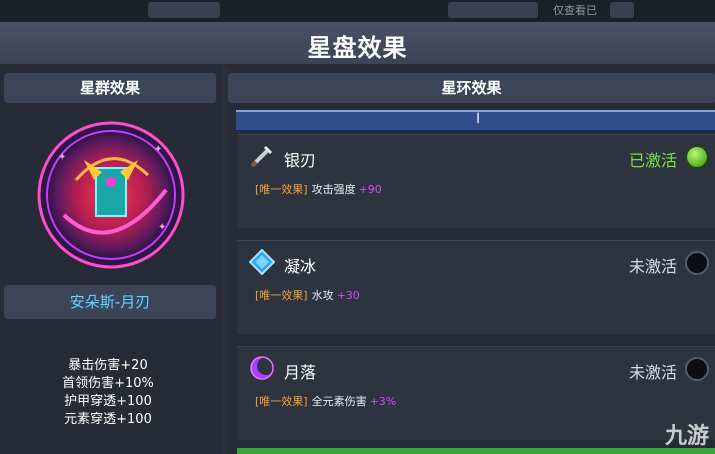 This screenshot has height=454, width=715. Describe the element at coordinates (383, 401) in the screenshot. I see `effect-value: +3%` at that location.